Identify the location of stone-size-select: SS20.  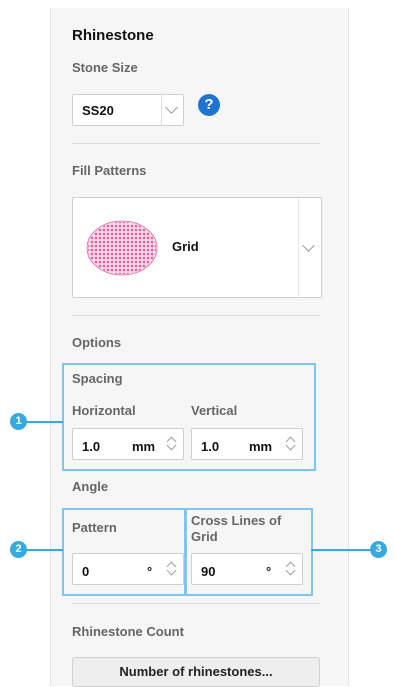
(128, 110).